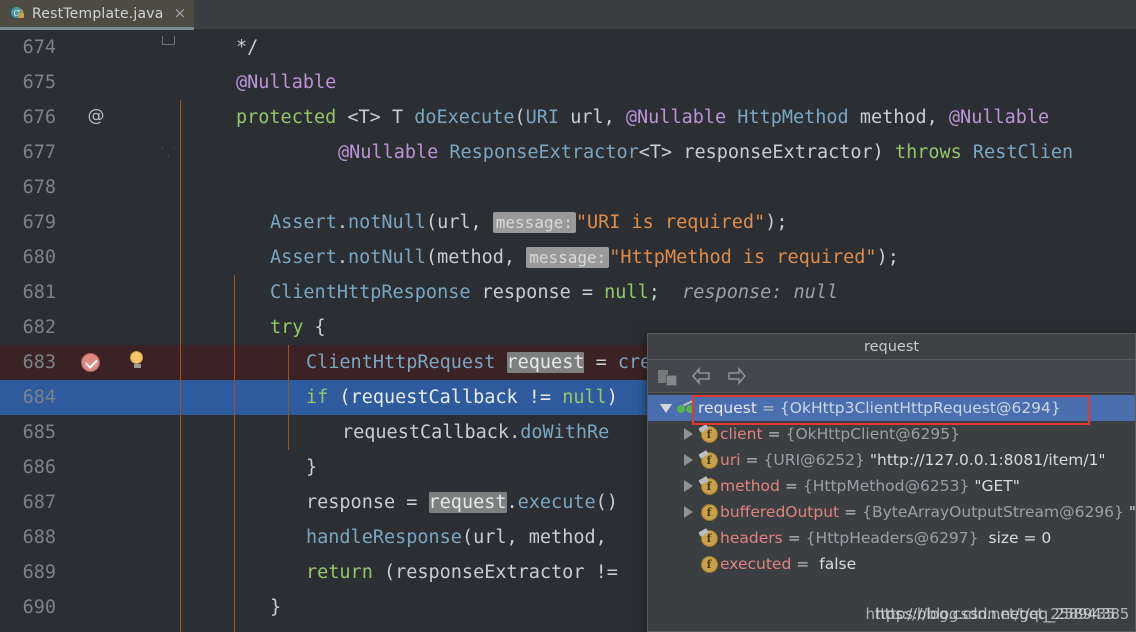  Describe the element at coordinates (709, 486) in the screenshot. I see `field-final-icon: f` at that location.